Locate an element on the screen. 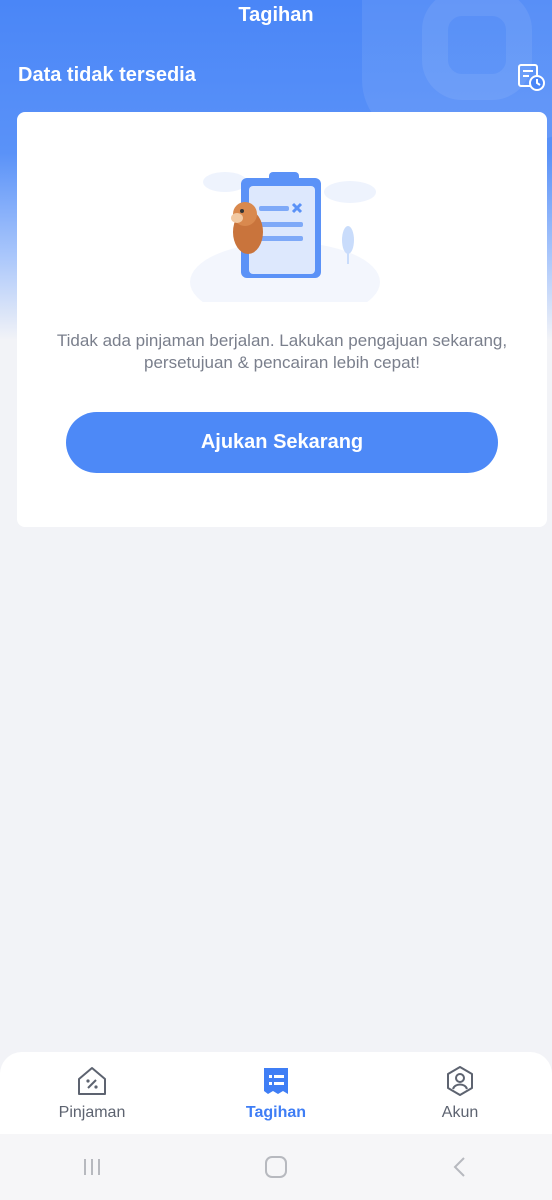 This screenshot has width=552, height=1200. loan-house-icon is located at coordinates (92, 1081).